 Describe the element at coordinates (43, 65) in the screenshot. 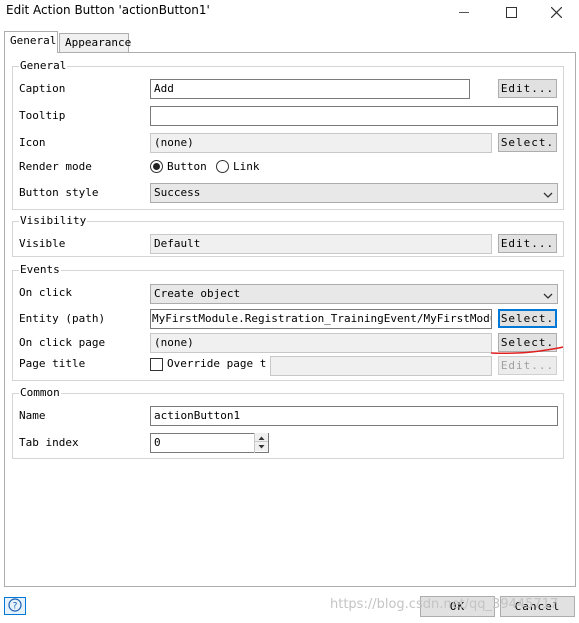

I see `general-group-title: General` at that location.